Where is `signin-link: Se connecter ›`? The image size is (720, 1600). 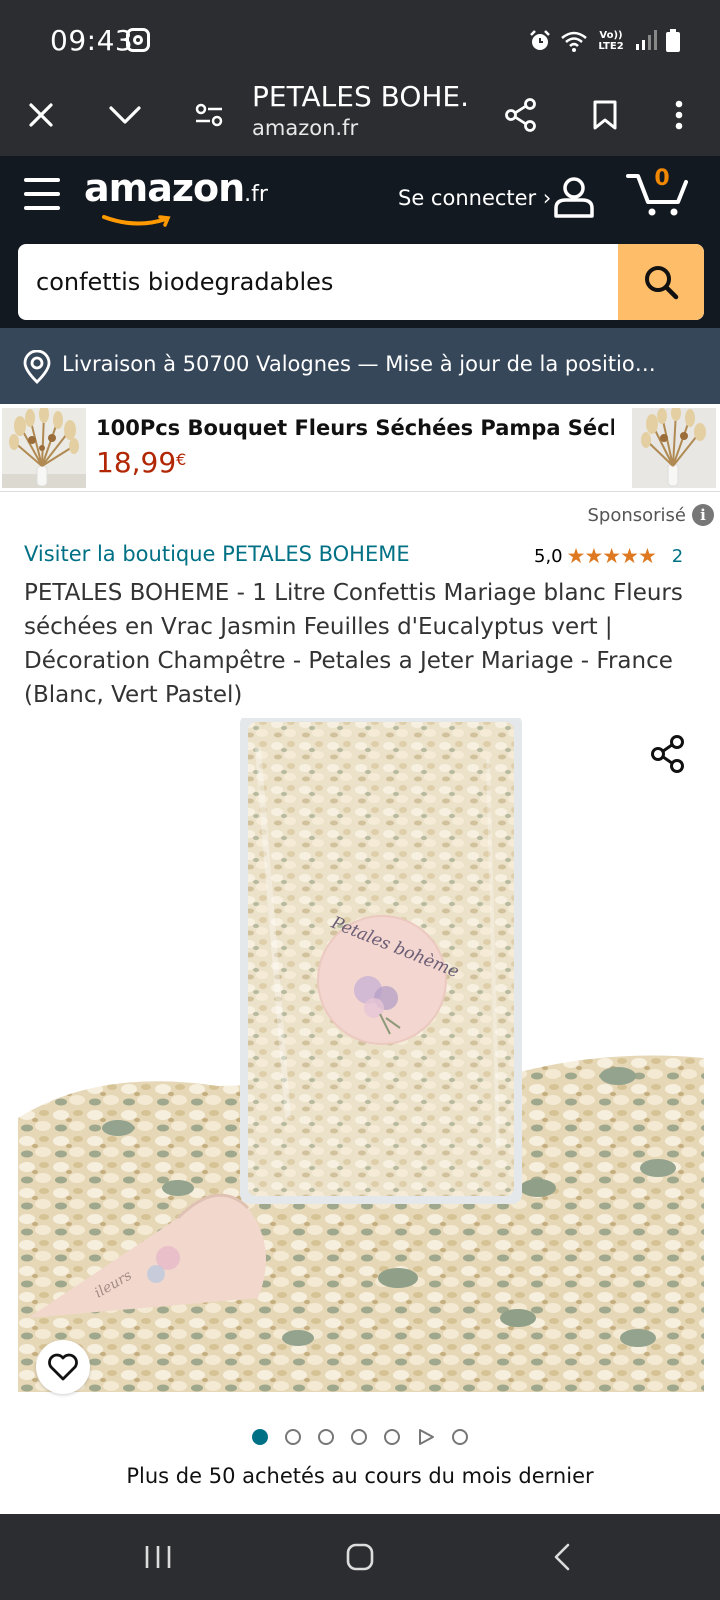
signin-link: Se connecter › is located at coordinates (474, 198).